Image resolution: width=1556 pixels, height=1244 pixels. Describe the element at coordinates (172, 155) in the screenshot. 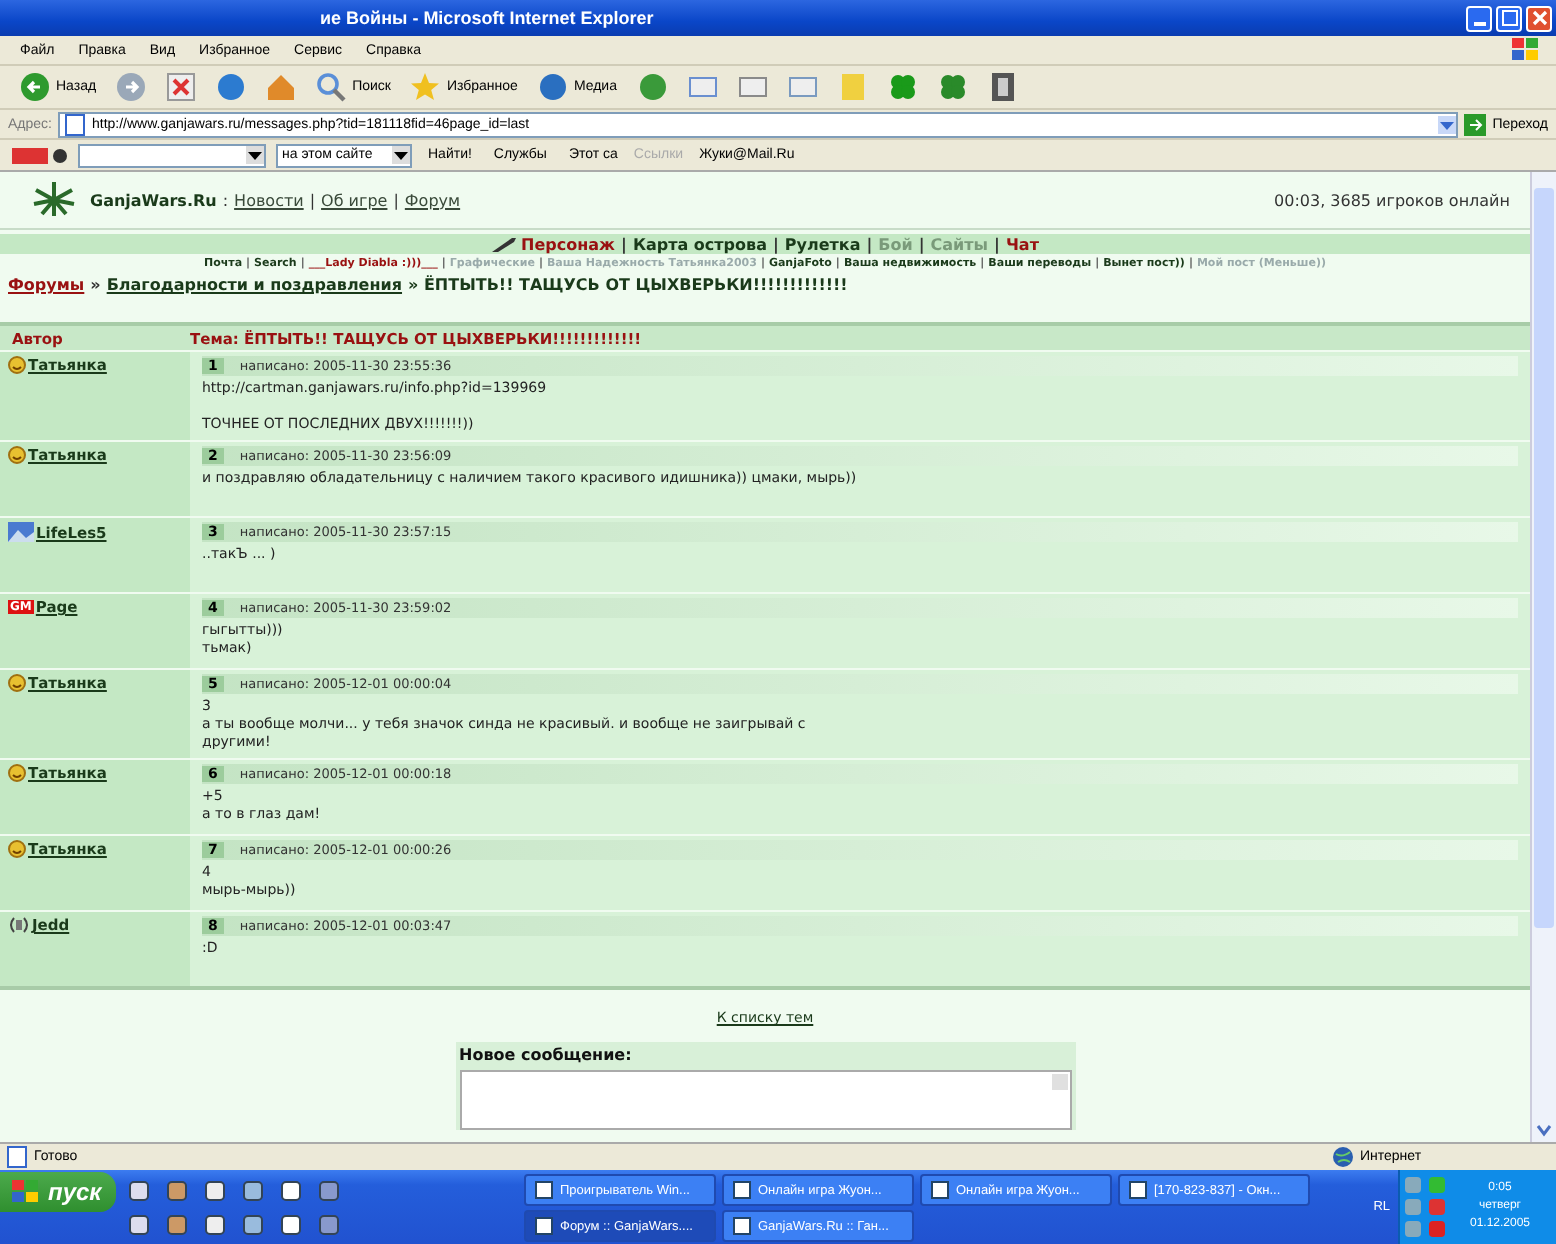

I see `search-field` at that location.